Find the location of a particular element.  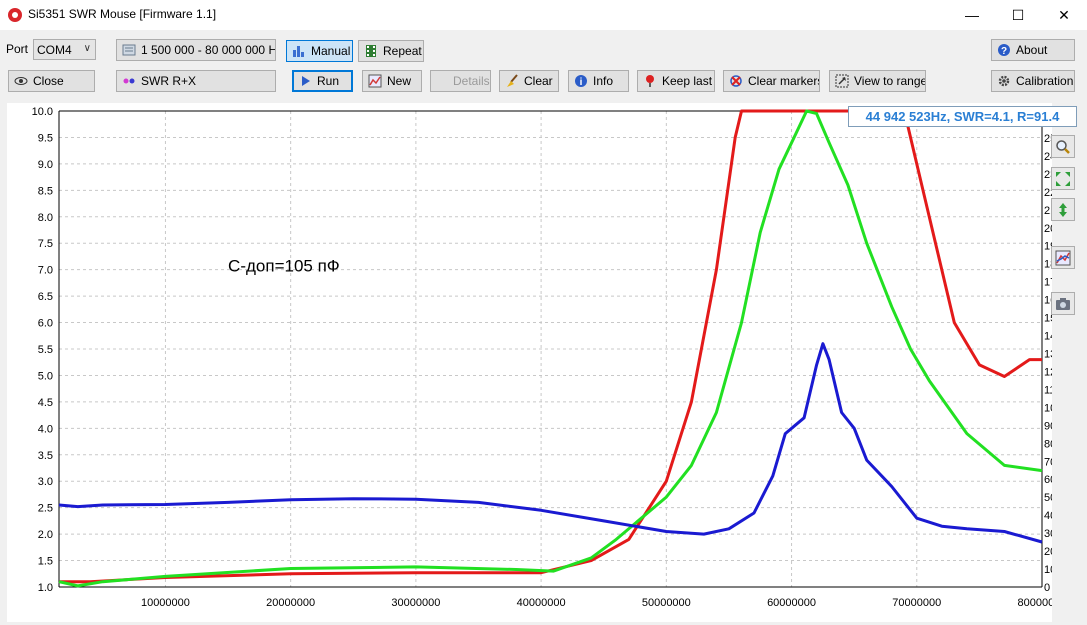

y-left-tick-label: 9.0 is located at coordinates (45, 165).